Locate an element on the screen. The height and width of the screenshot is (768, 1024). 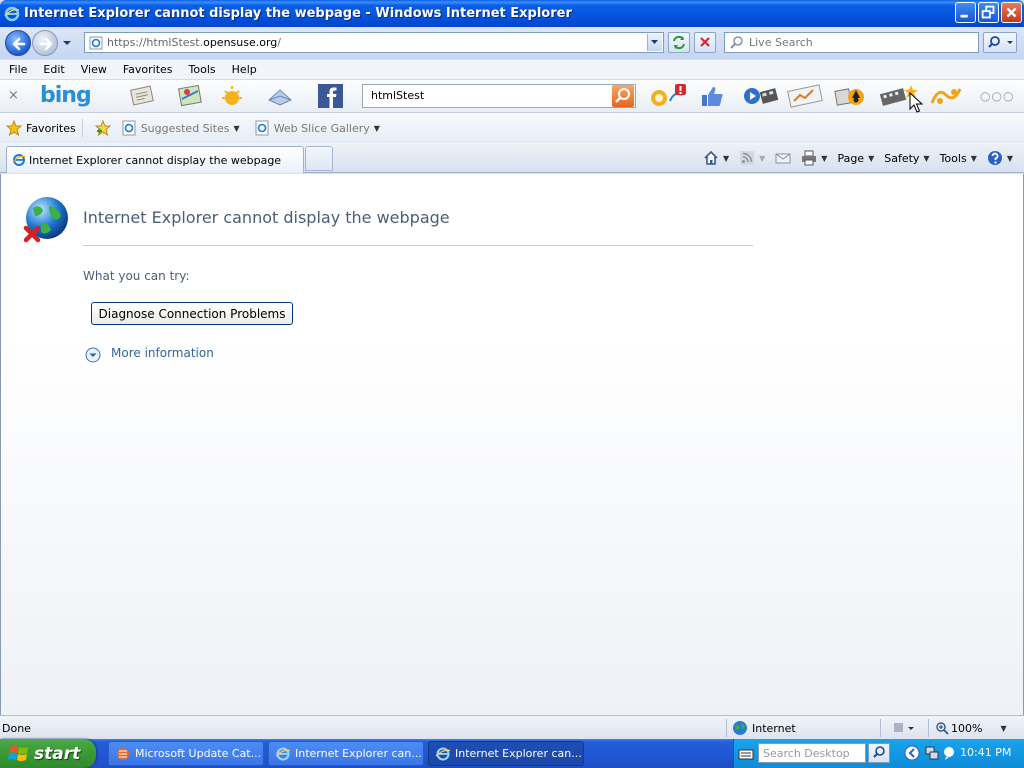
security-zone: Internet is located at coordinates (764, 728).